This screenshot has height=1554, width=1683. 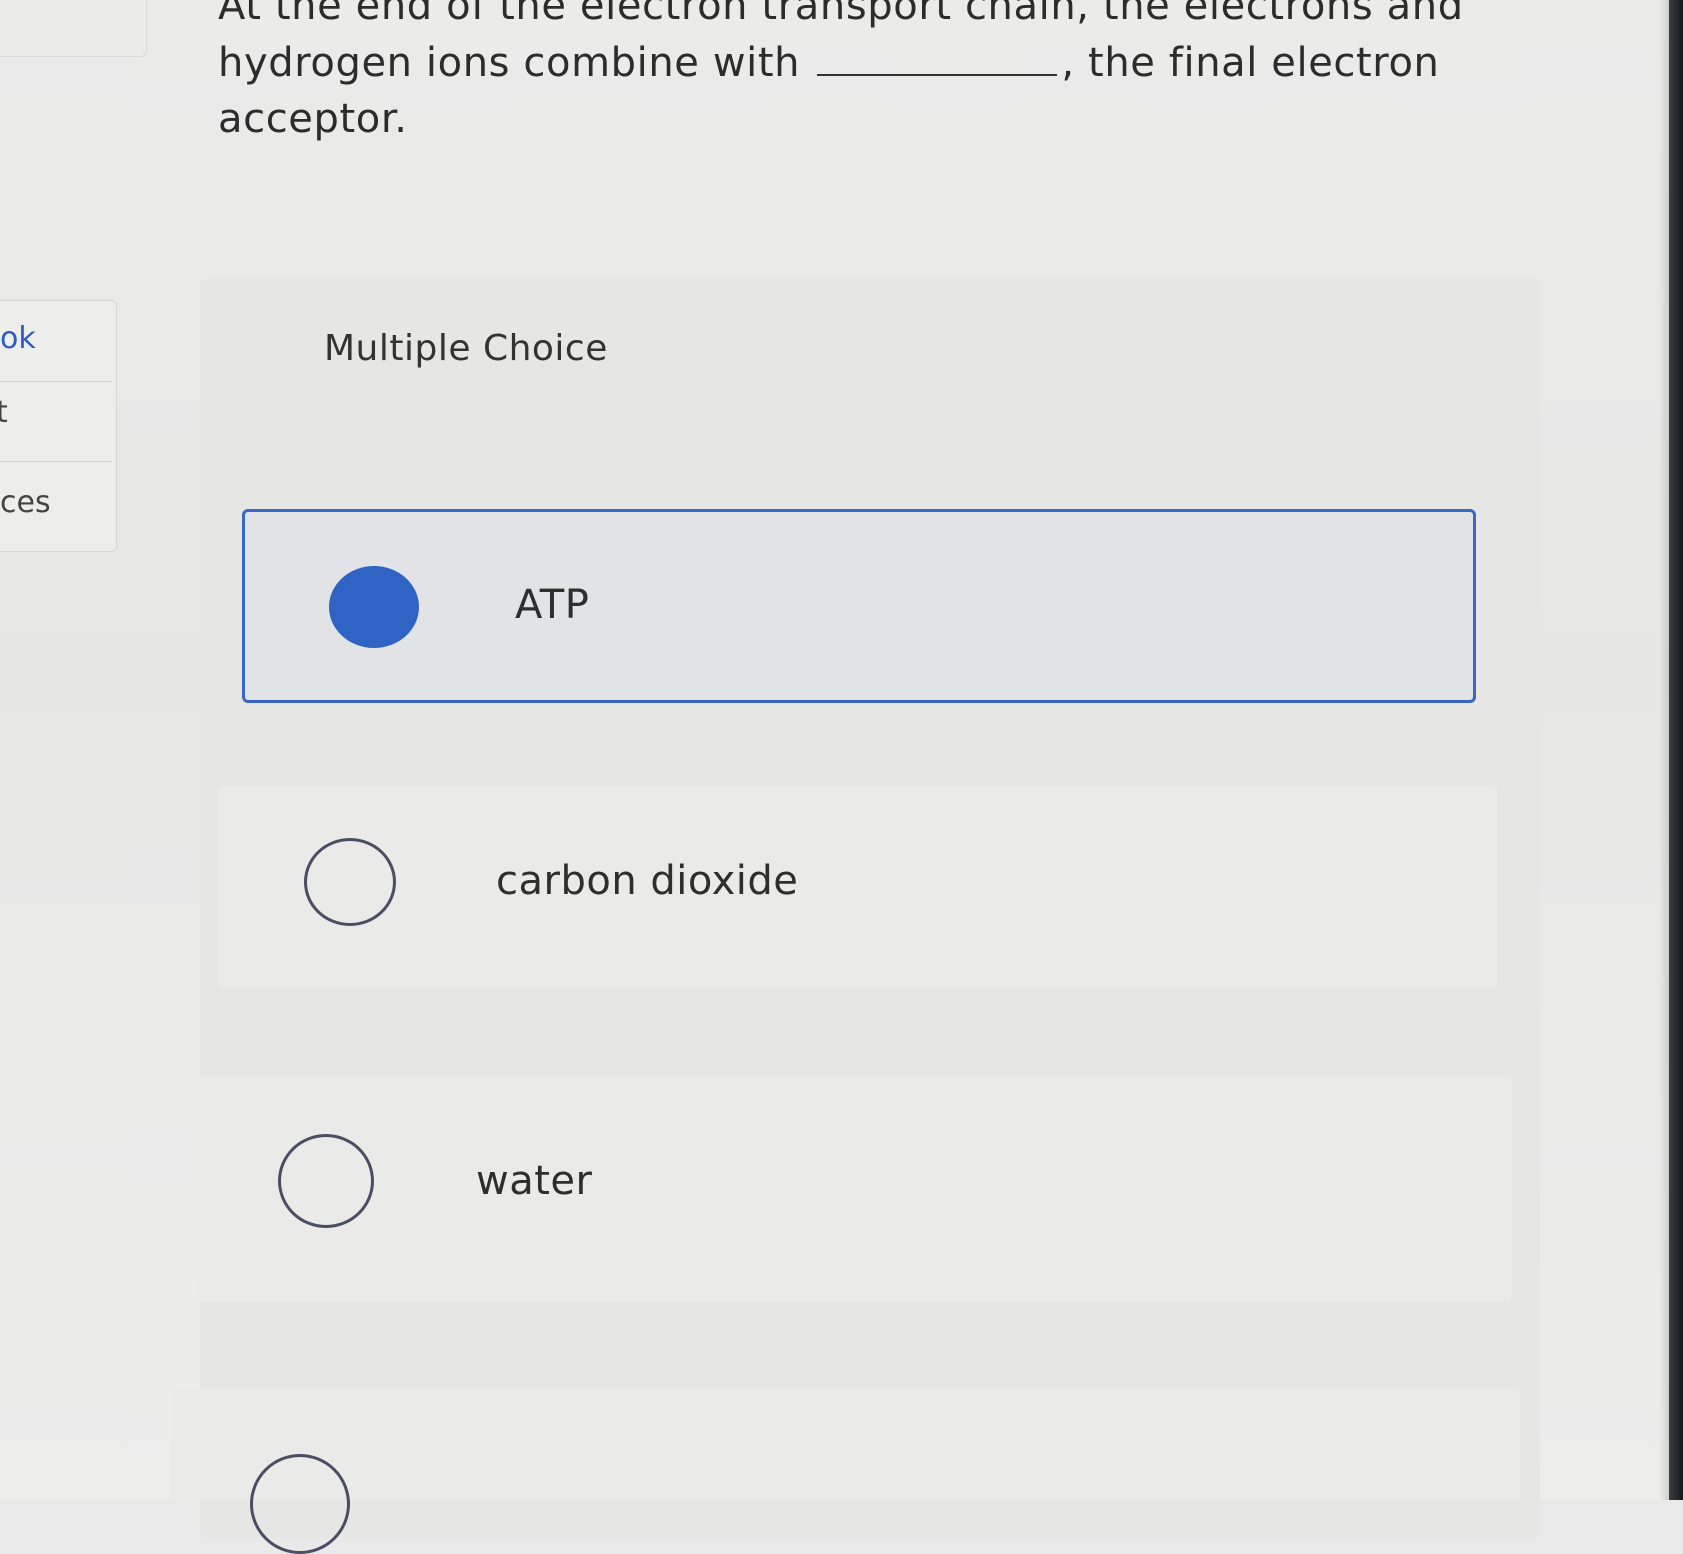 I want to click on sidebar-item-references: ces, so click(x=56, y=503).